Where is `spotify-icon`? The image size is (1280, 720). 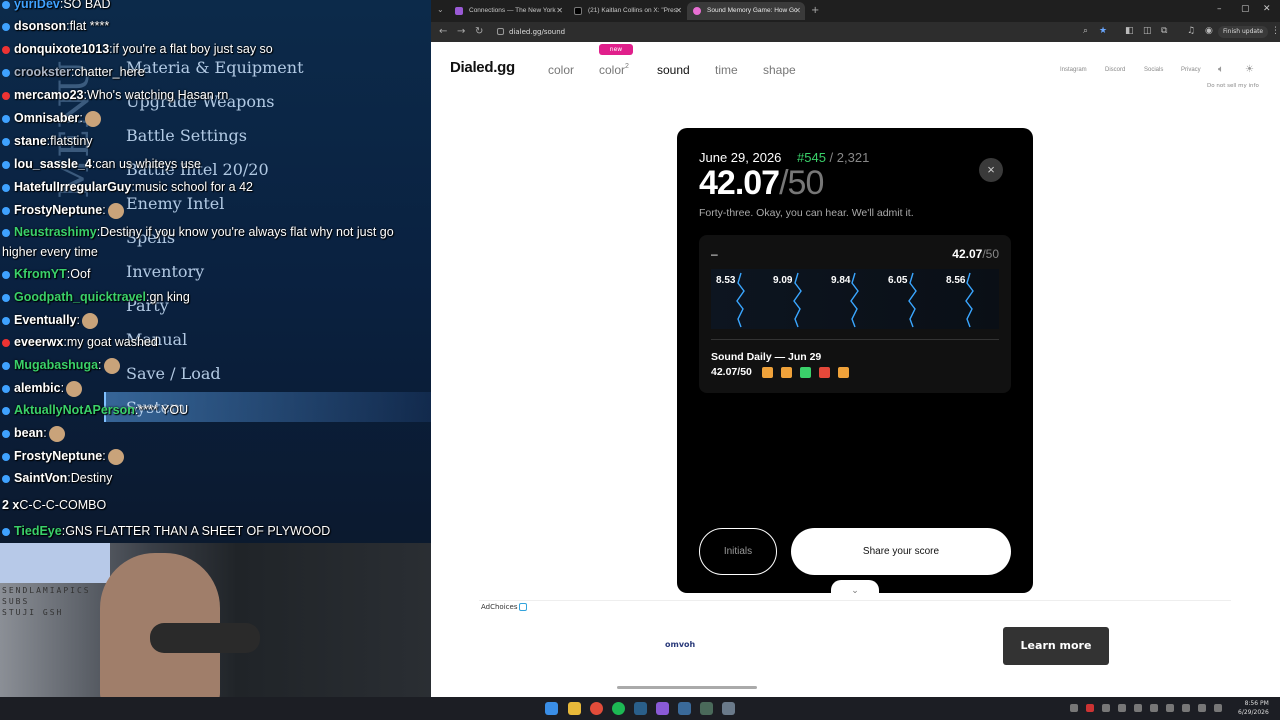 spotify-icon is located at coordinates (618, 708).